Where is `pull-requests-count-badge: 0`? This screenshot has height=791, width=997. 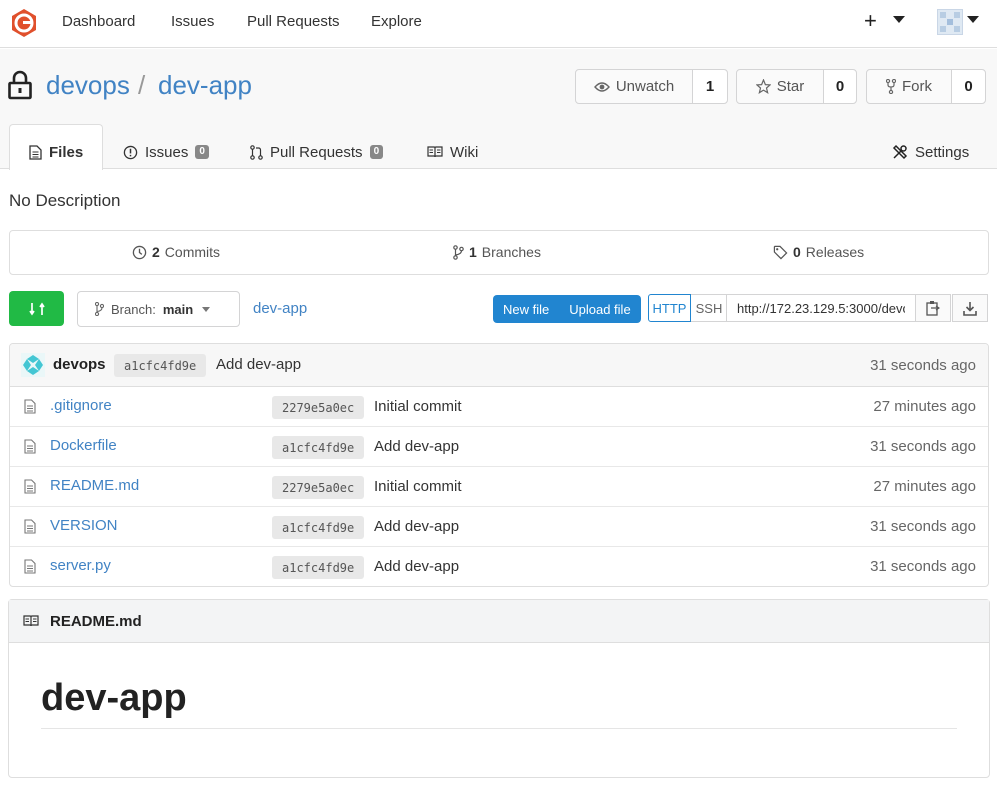 pull-requests-count-badge: 0 is located at coordinates (376, 152).